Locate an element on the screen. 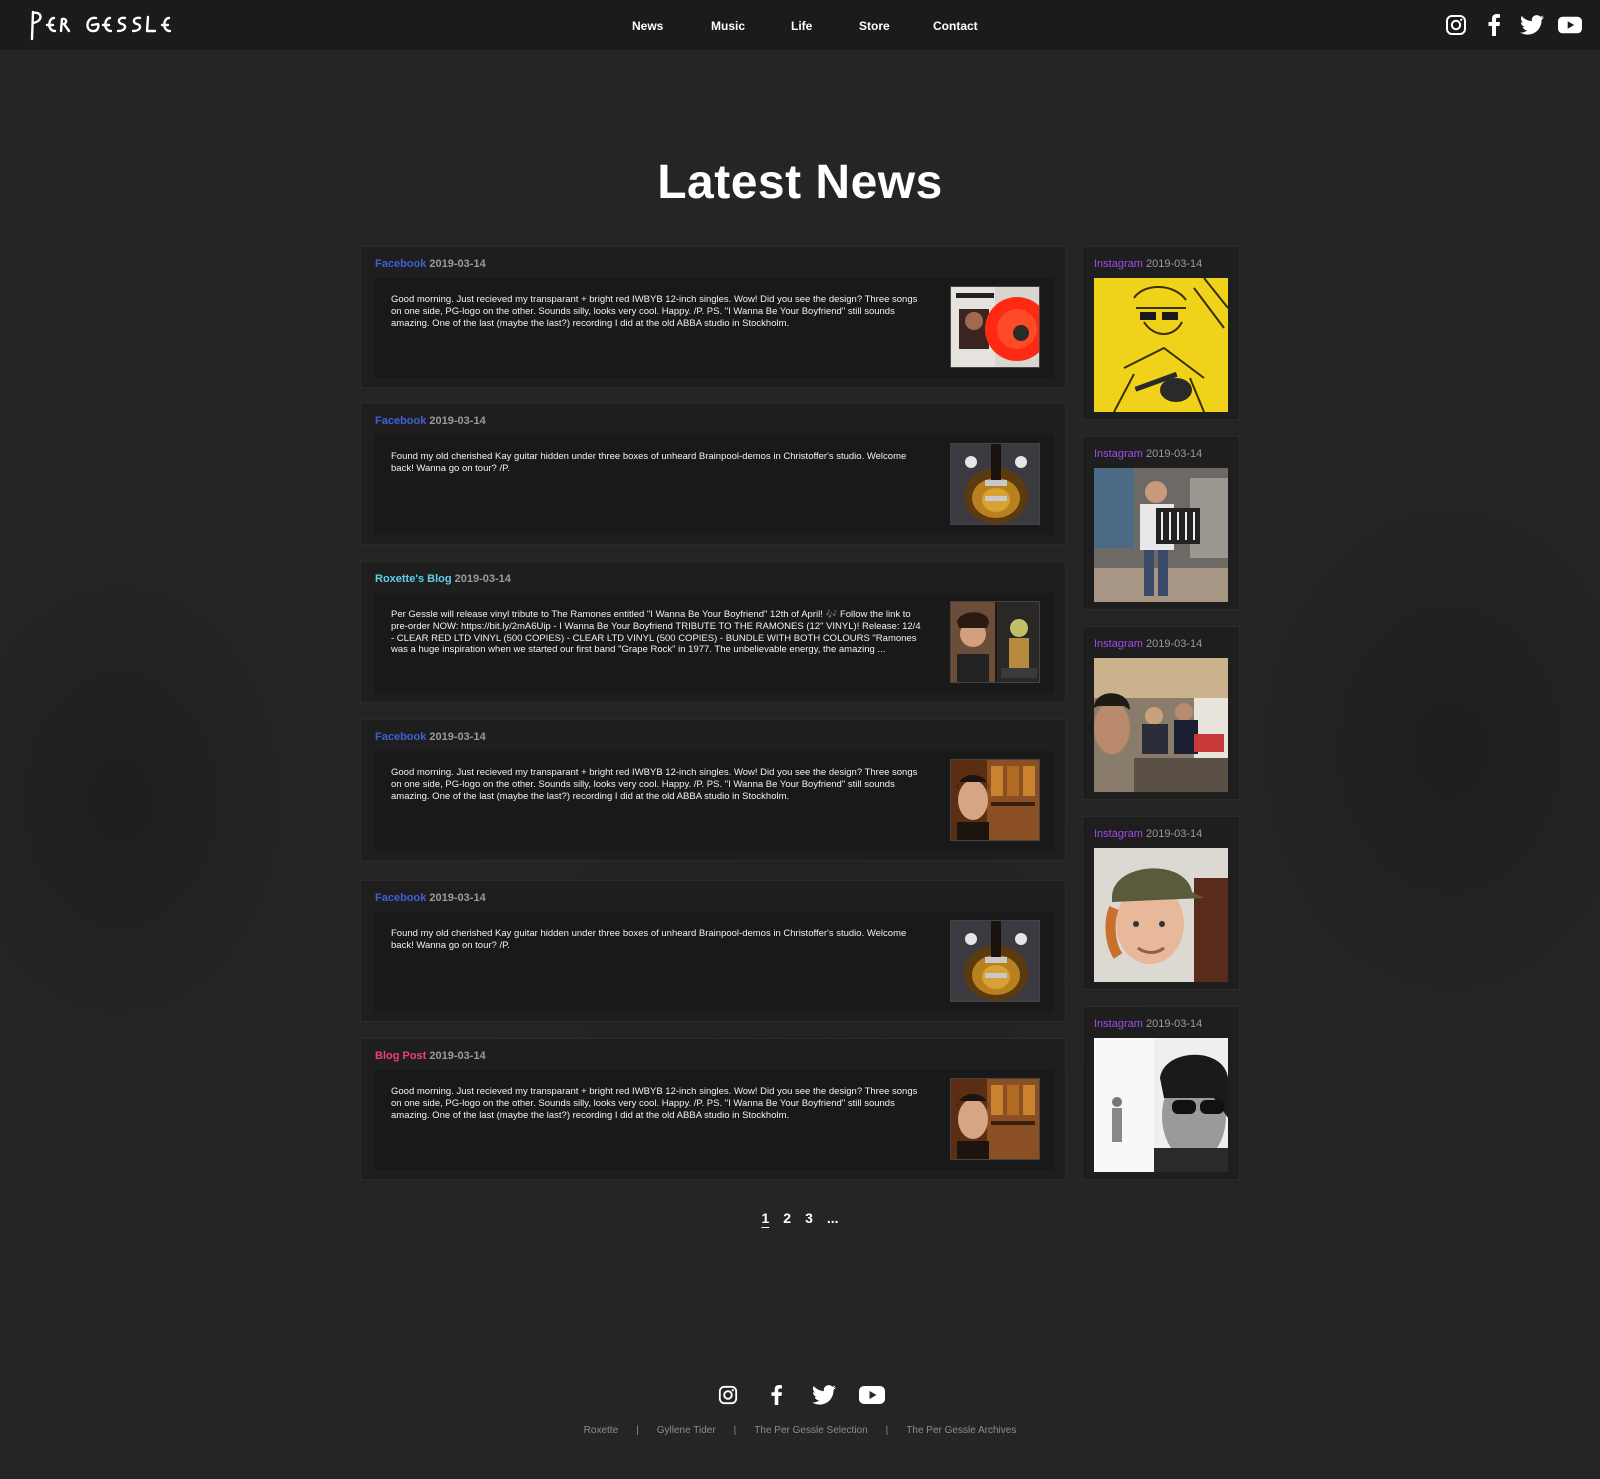 The width and height of the screenshot is (1600, 1479). group-selfie-photo is located at coordinates (1161, 725).